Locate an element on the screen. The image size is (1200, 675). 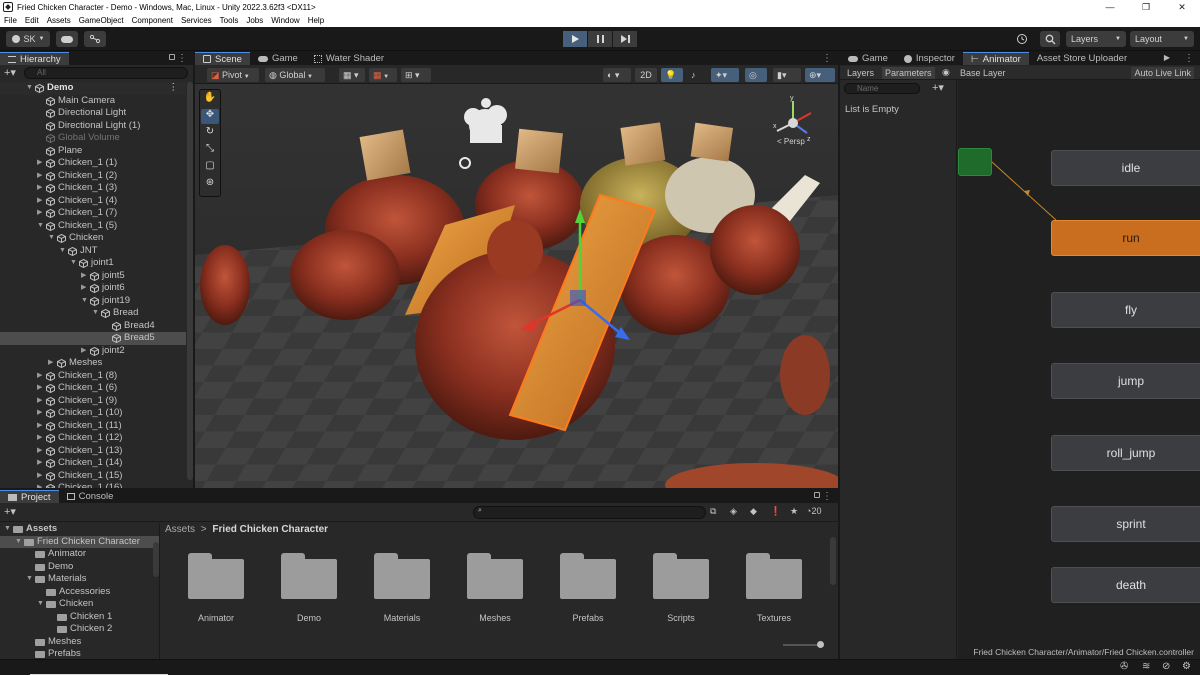
menu-component: Component is located at coordinates (152, 20).